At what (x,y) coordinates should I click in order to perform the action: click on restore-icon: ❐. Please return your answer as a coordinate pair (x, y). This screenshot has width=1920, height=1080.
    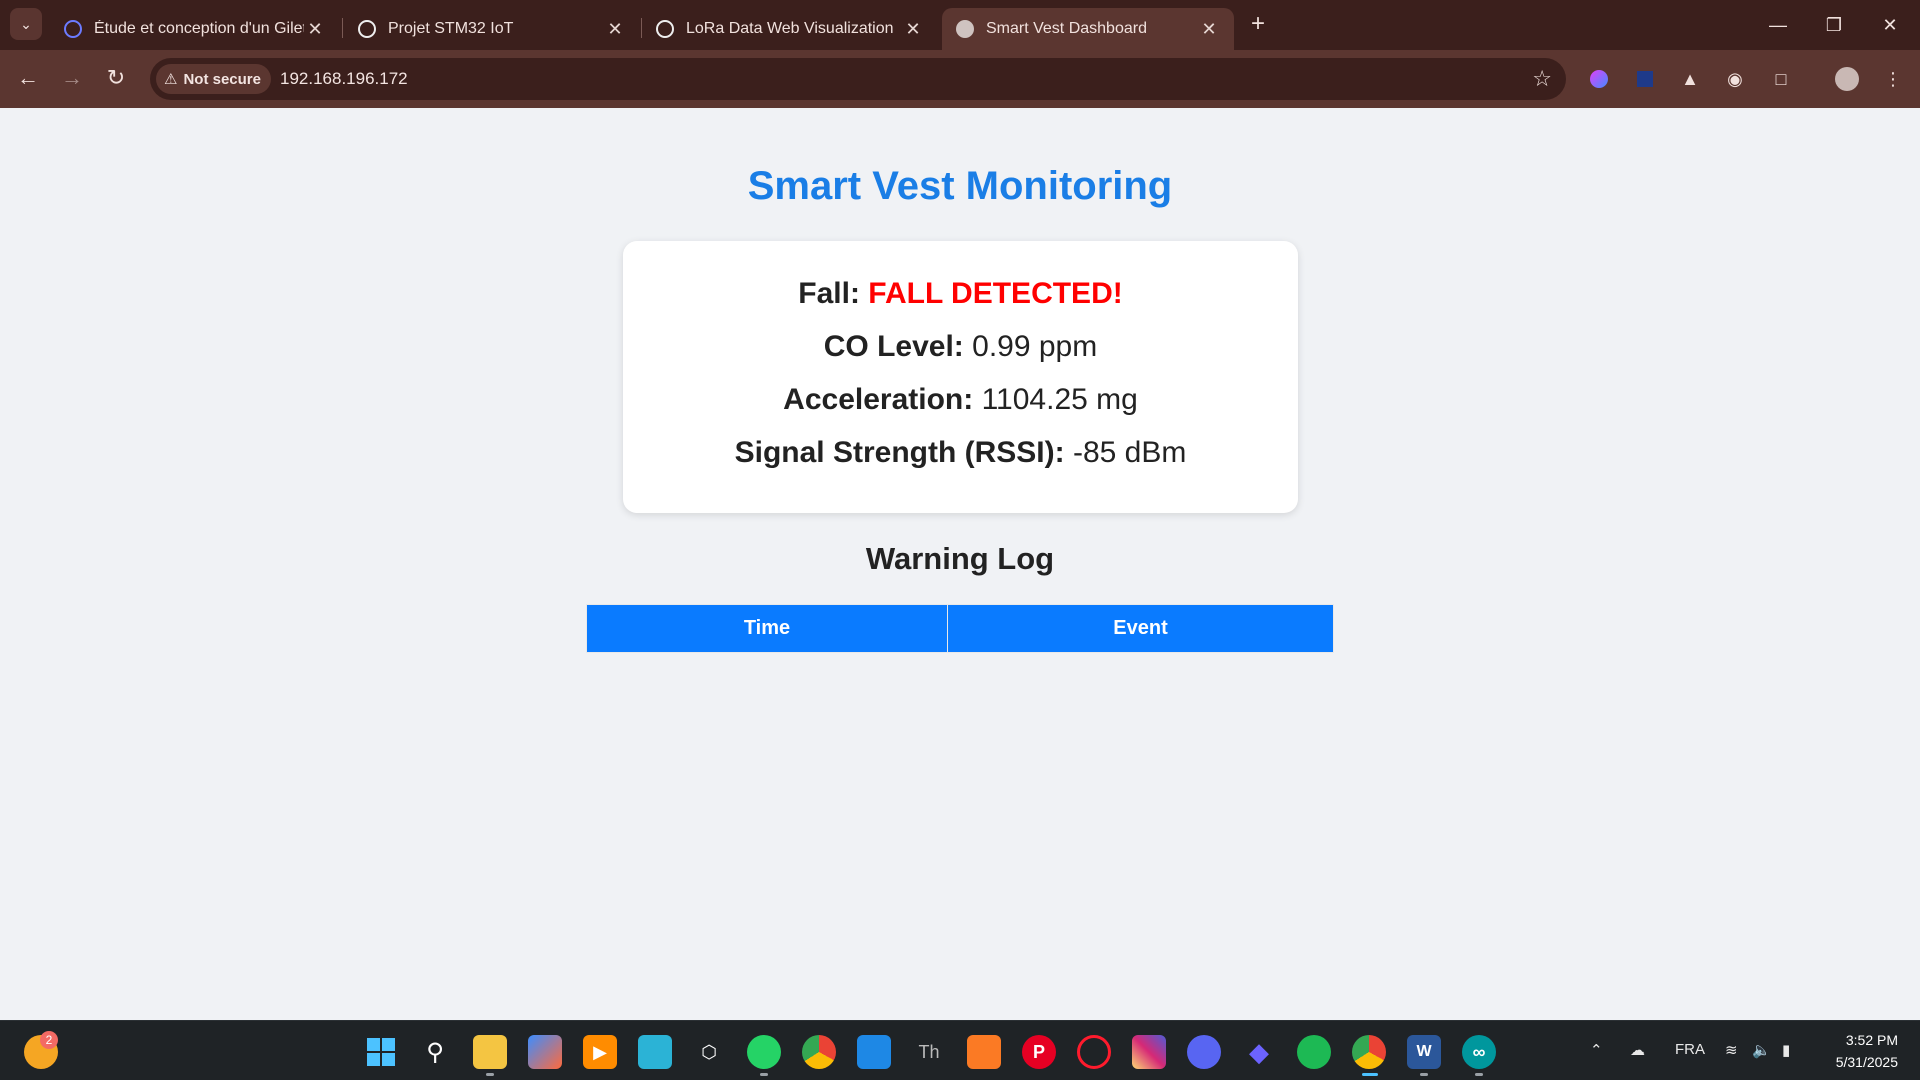
    Looking at the image, I should click on (1834, 24).